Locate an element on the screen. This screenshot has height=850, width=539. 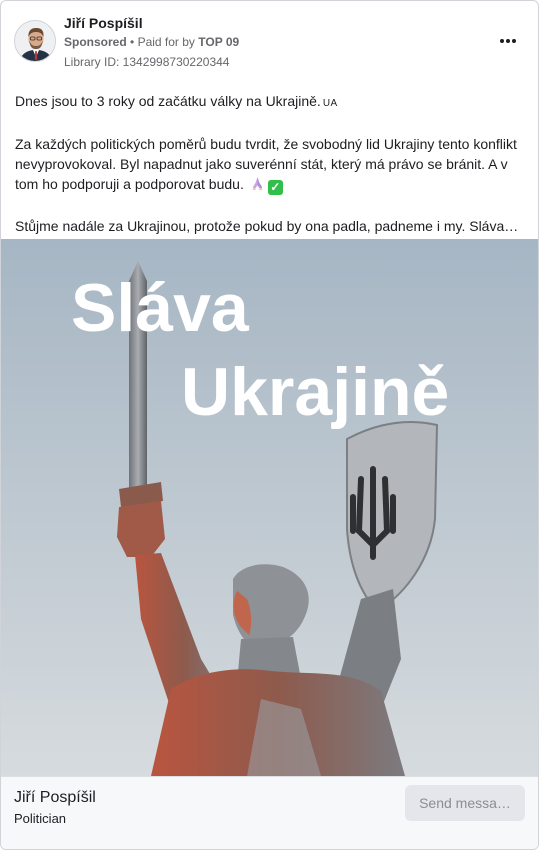
overlay-text-line-2: Ukrajině is located at coordinates (315, 392).